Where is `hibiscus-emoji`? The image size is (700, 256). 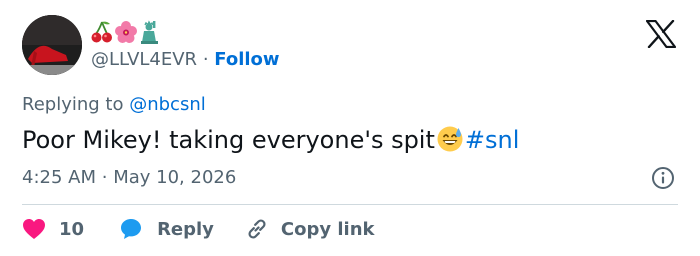 hibiscus-emoji is located at coordinates (126, 32).